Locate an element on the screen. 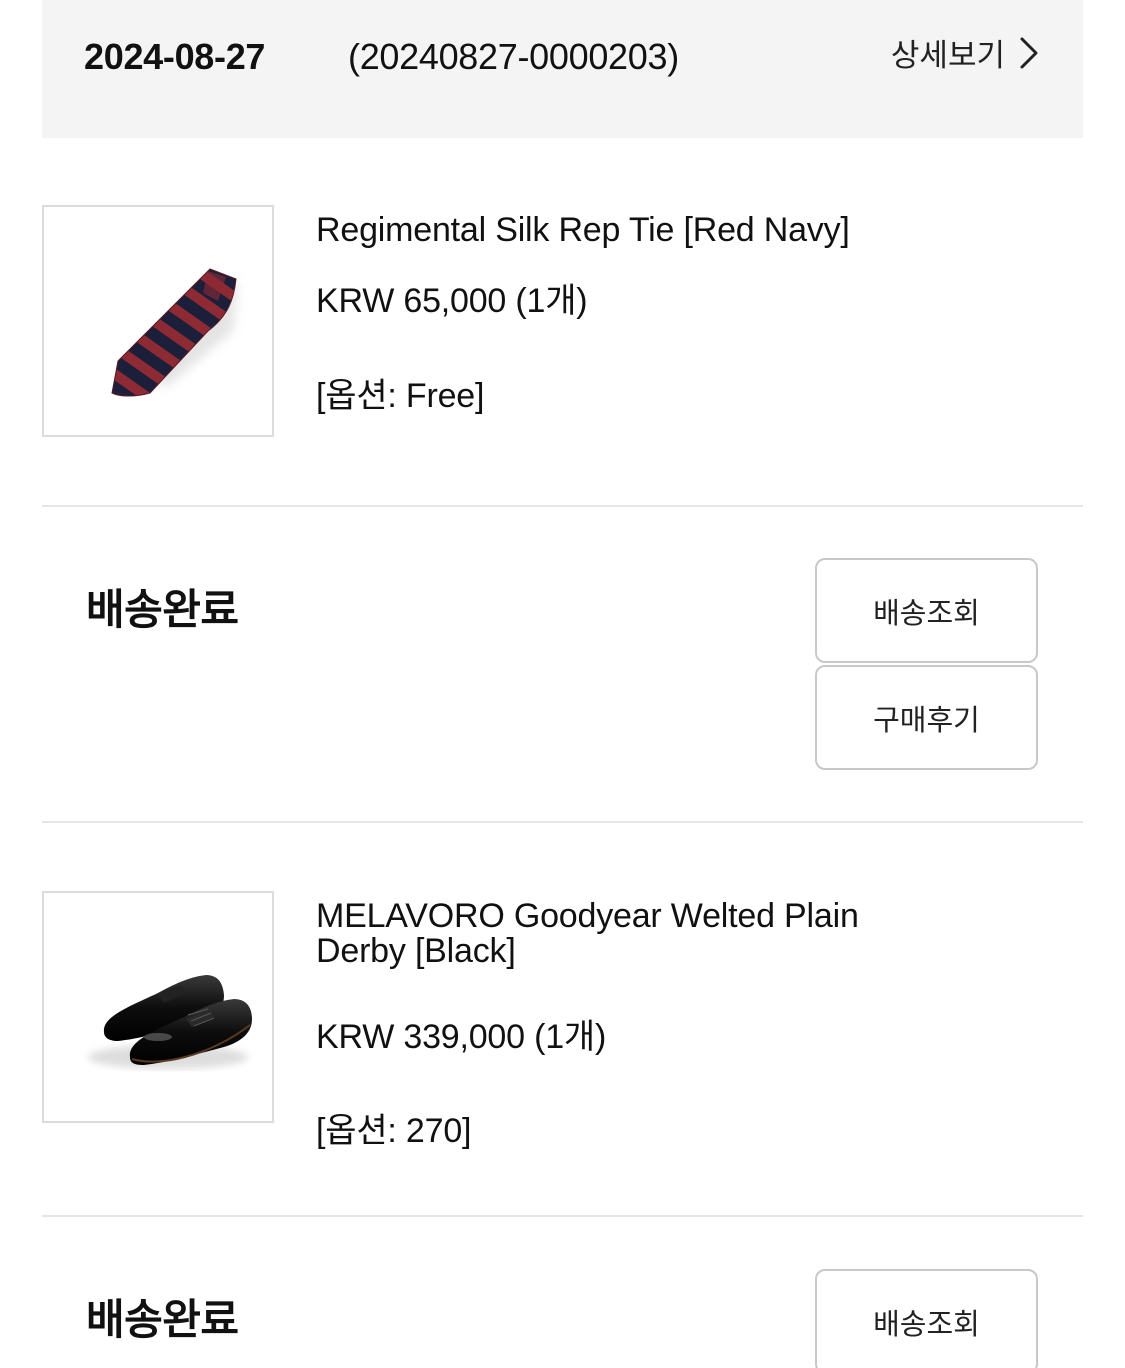 This screenshot has height=1368, width=1125. product-name: Regimental Silk Rep Tie [Red Navy] is located at coordinates (616, 230).